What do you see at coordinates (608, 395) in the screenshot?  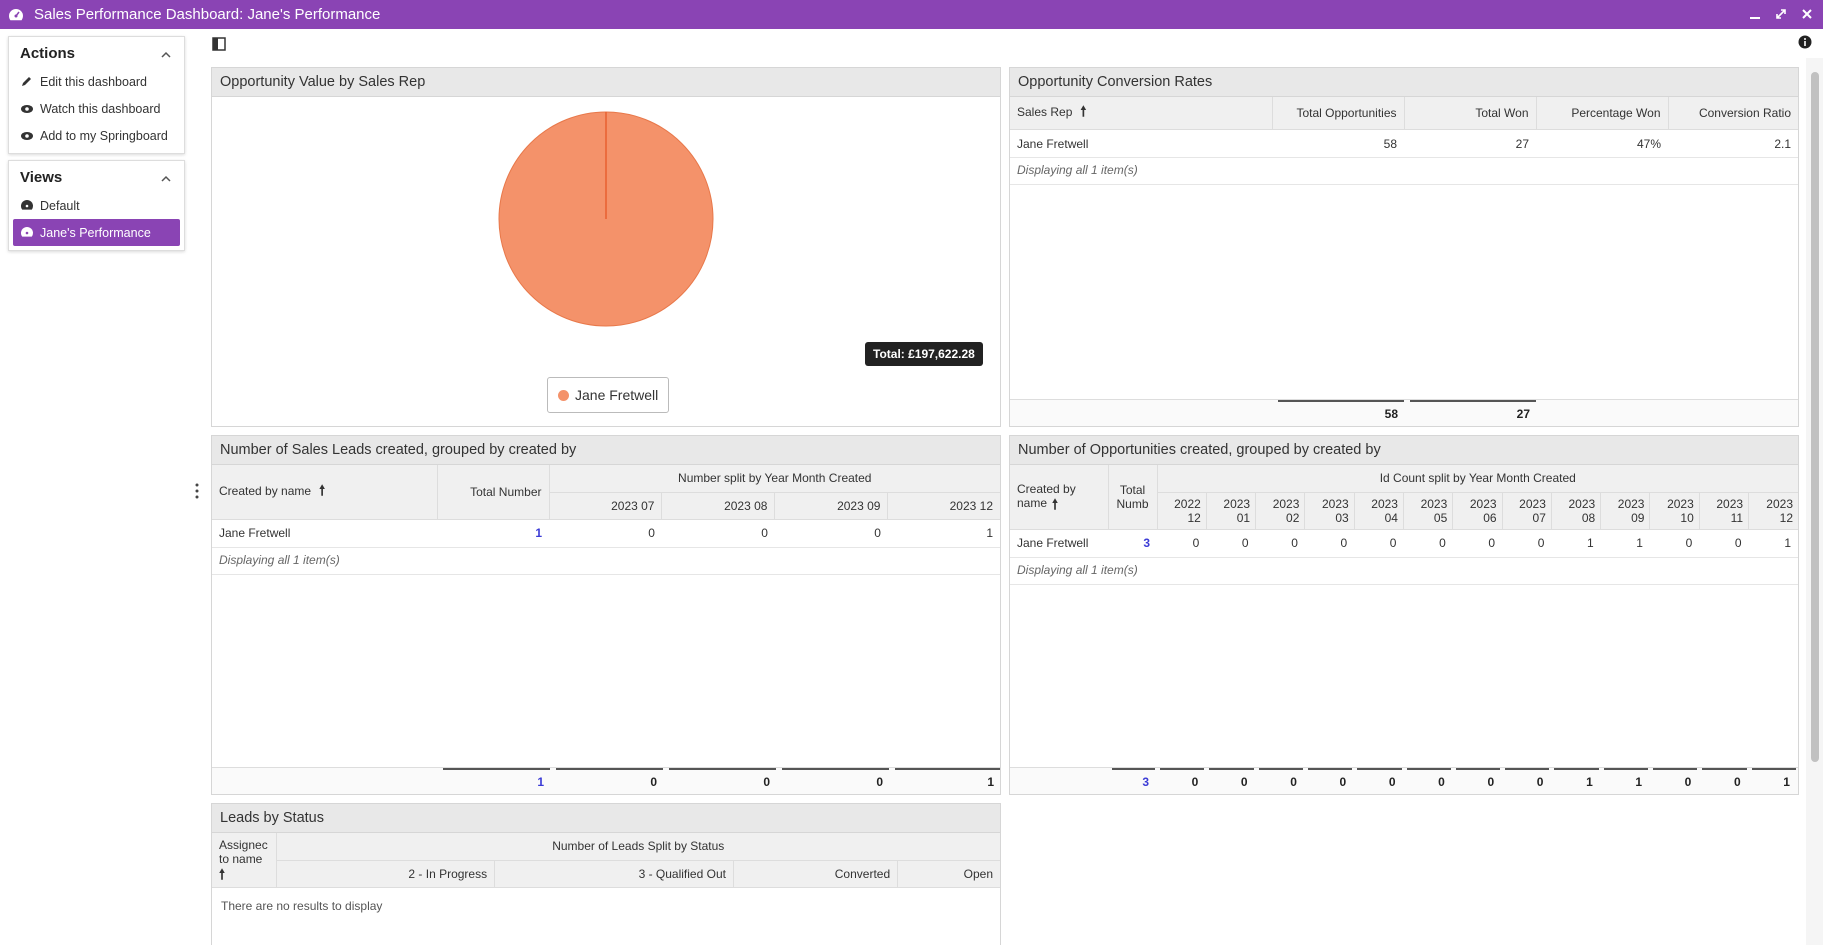 I see `legend: Jane Fretwell` at bounding box center [608, 395].